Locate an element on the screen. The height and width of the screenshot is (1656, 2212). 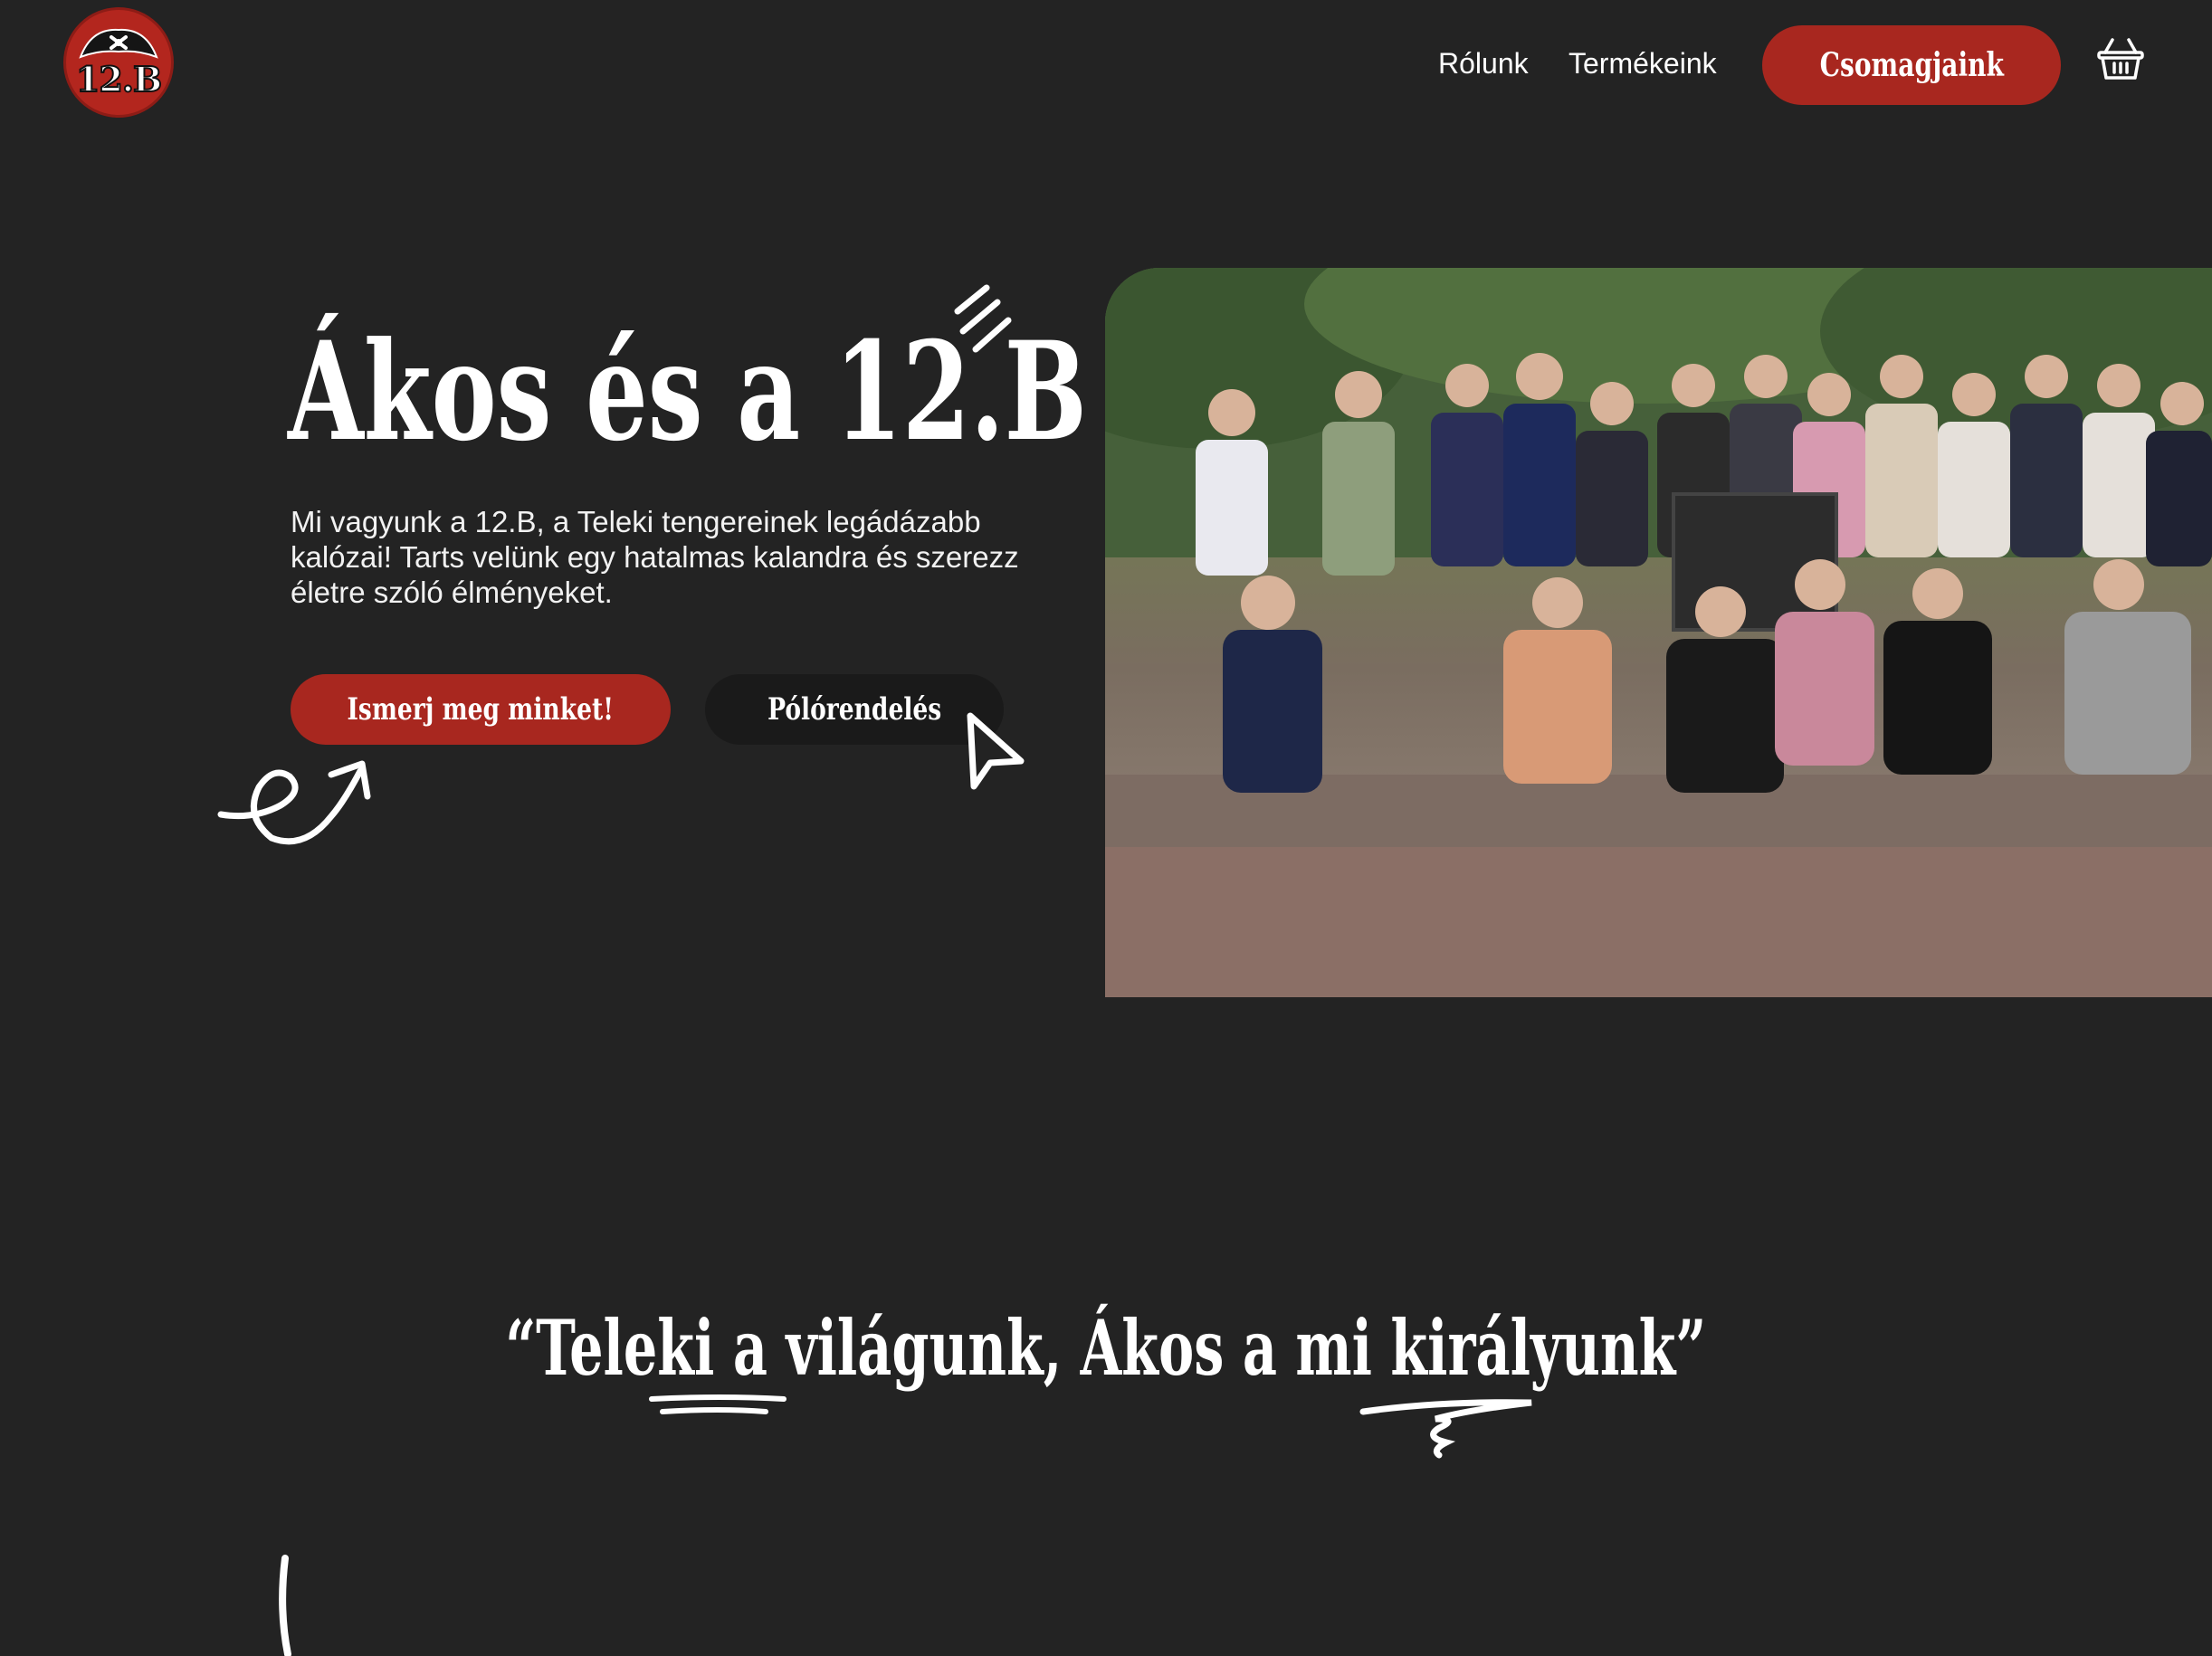
csomagjaink-label: Csomagjaink is located at coordinates (1911, 65).